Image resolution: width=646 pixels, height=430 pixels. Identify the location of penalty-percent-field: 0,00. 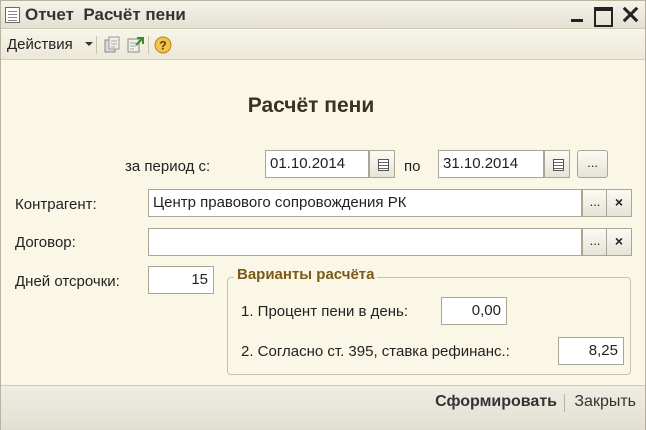
(474, 311).